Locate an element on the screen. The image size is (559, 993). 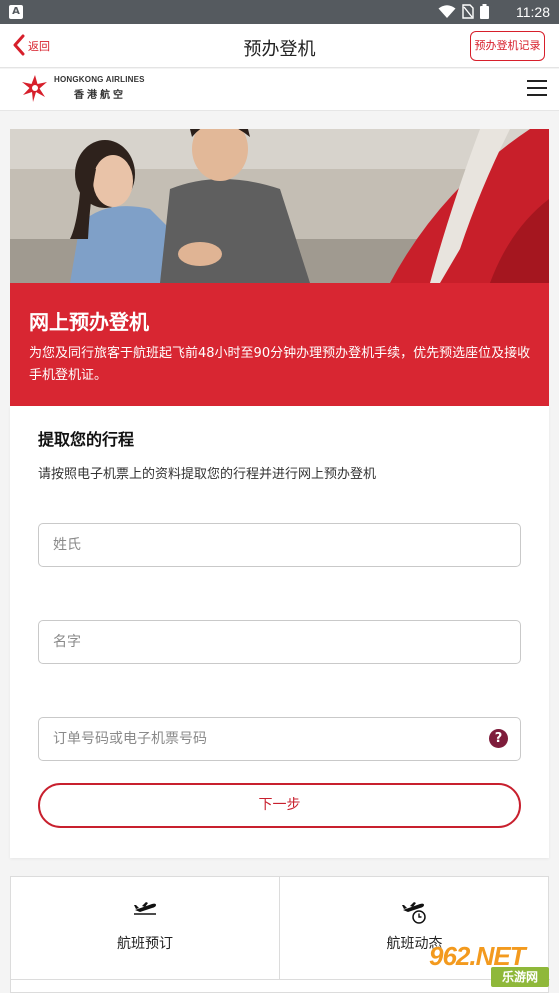
booking-ref-input is located at coordinates (279, 739).